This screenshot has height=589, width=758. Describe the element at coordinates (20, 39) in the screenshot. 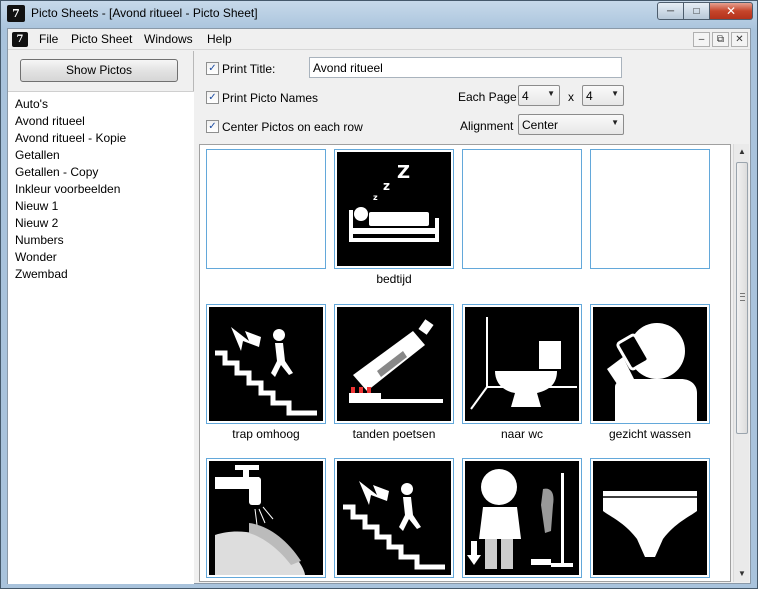

I see `document-icon: 7` at that location.